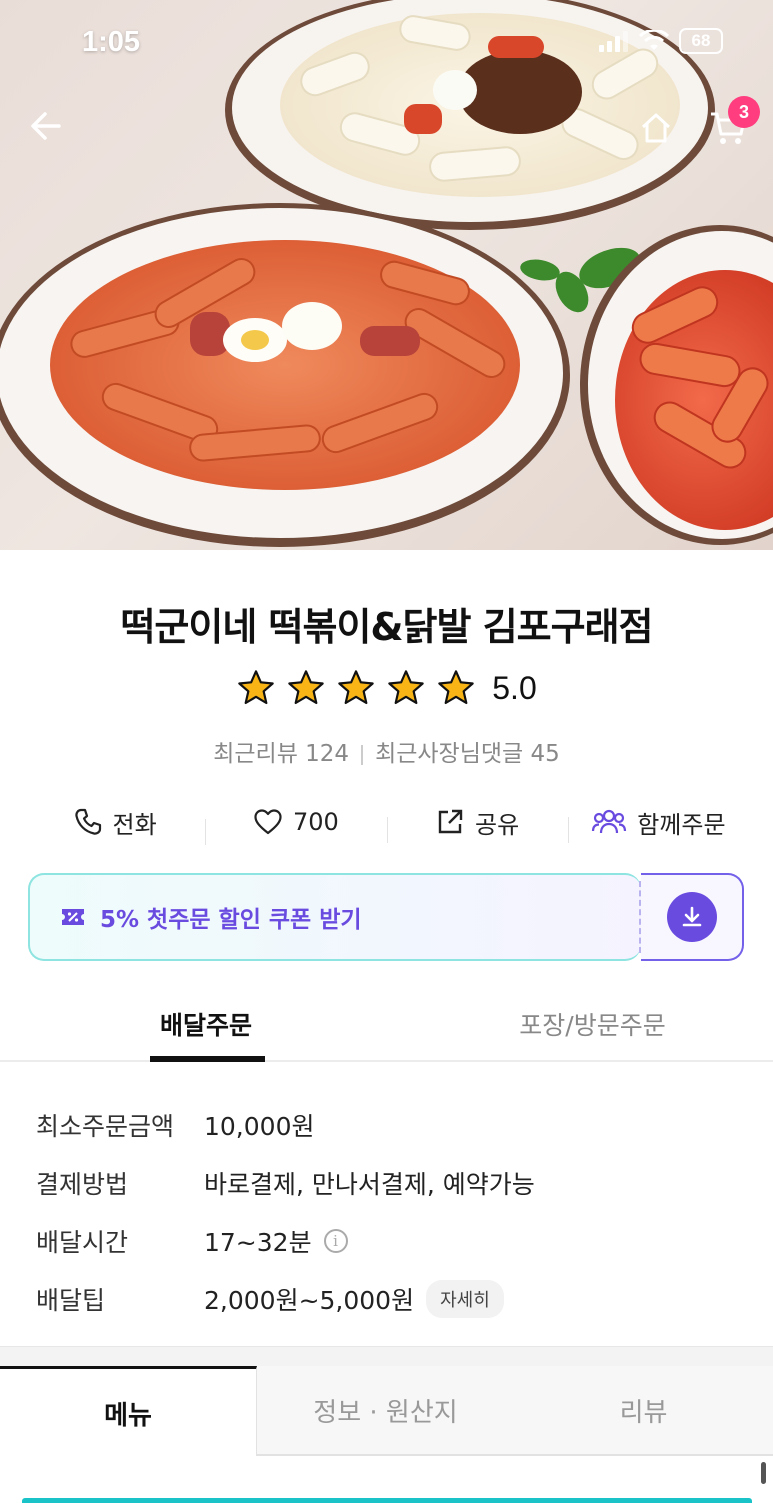 This screenshot has width=773, height=1503. What do you see at coordinates (386, 1125) in the screenshot?
I see `min-order-row: 최소주문금액 10,000원` at bounding box center [386, 1125].